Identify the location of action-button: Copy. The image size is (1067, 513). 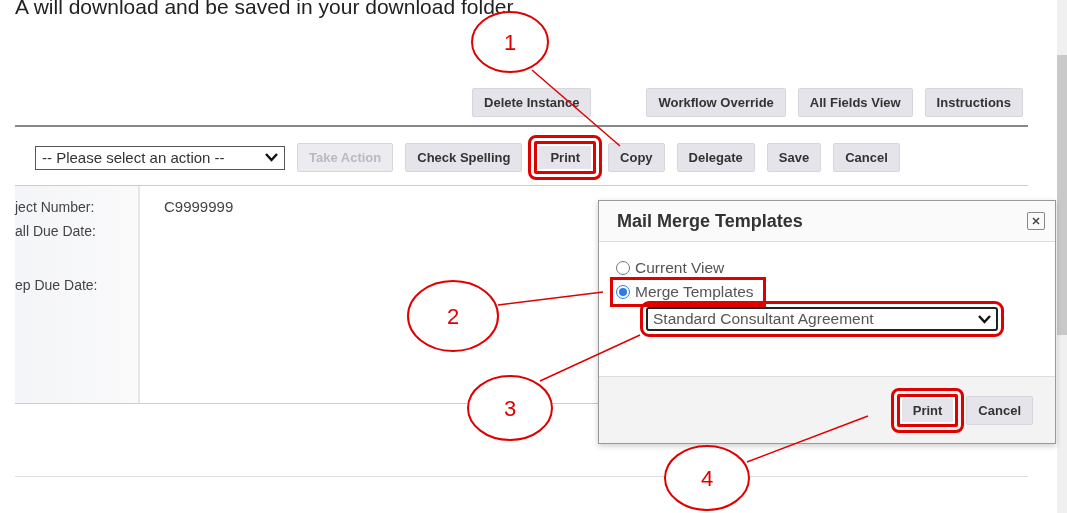
(636, 157).